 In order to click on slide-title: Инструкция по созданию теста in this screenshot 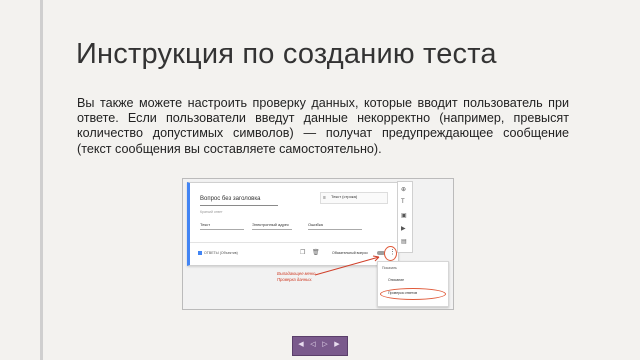, I will do `click(286, 54)`.